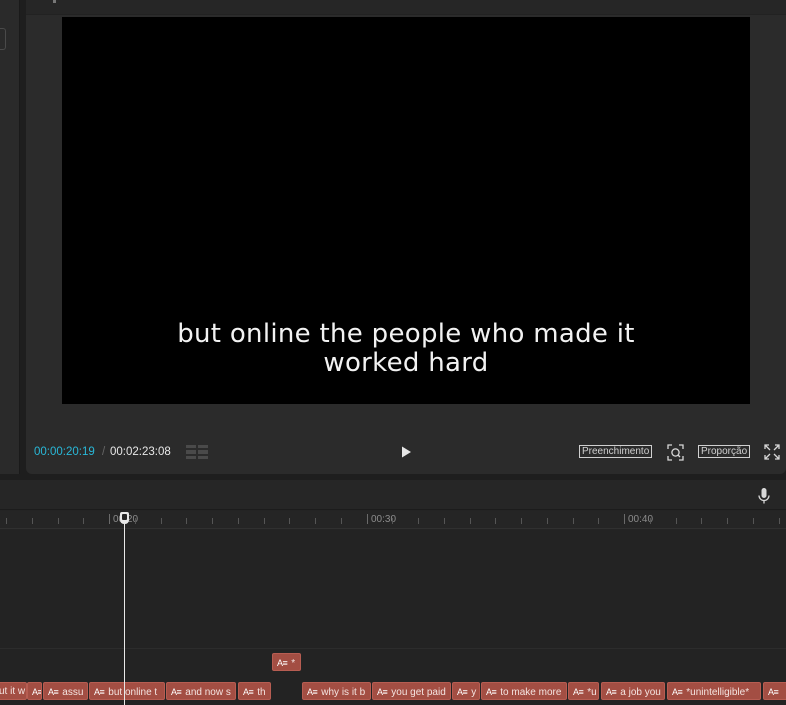 This screenshot has height=705, width=786. What do you see at coordinates (675, 452) in the screenshot?
I see `focus-frame-icon` at bounding box center [675, 452].